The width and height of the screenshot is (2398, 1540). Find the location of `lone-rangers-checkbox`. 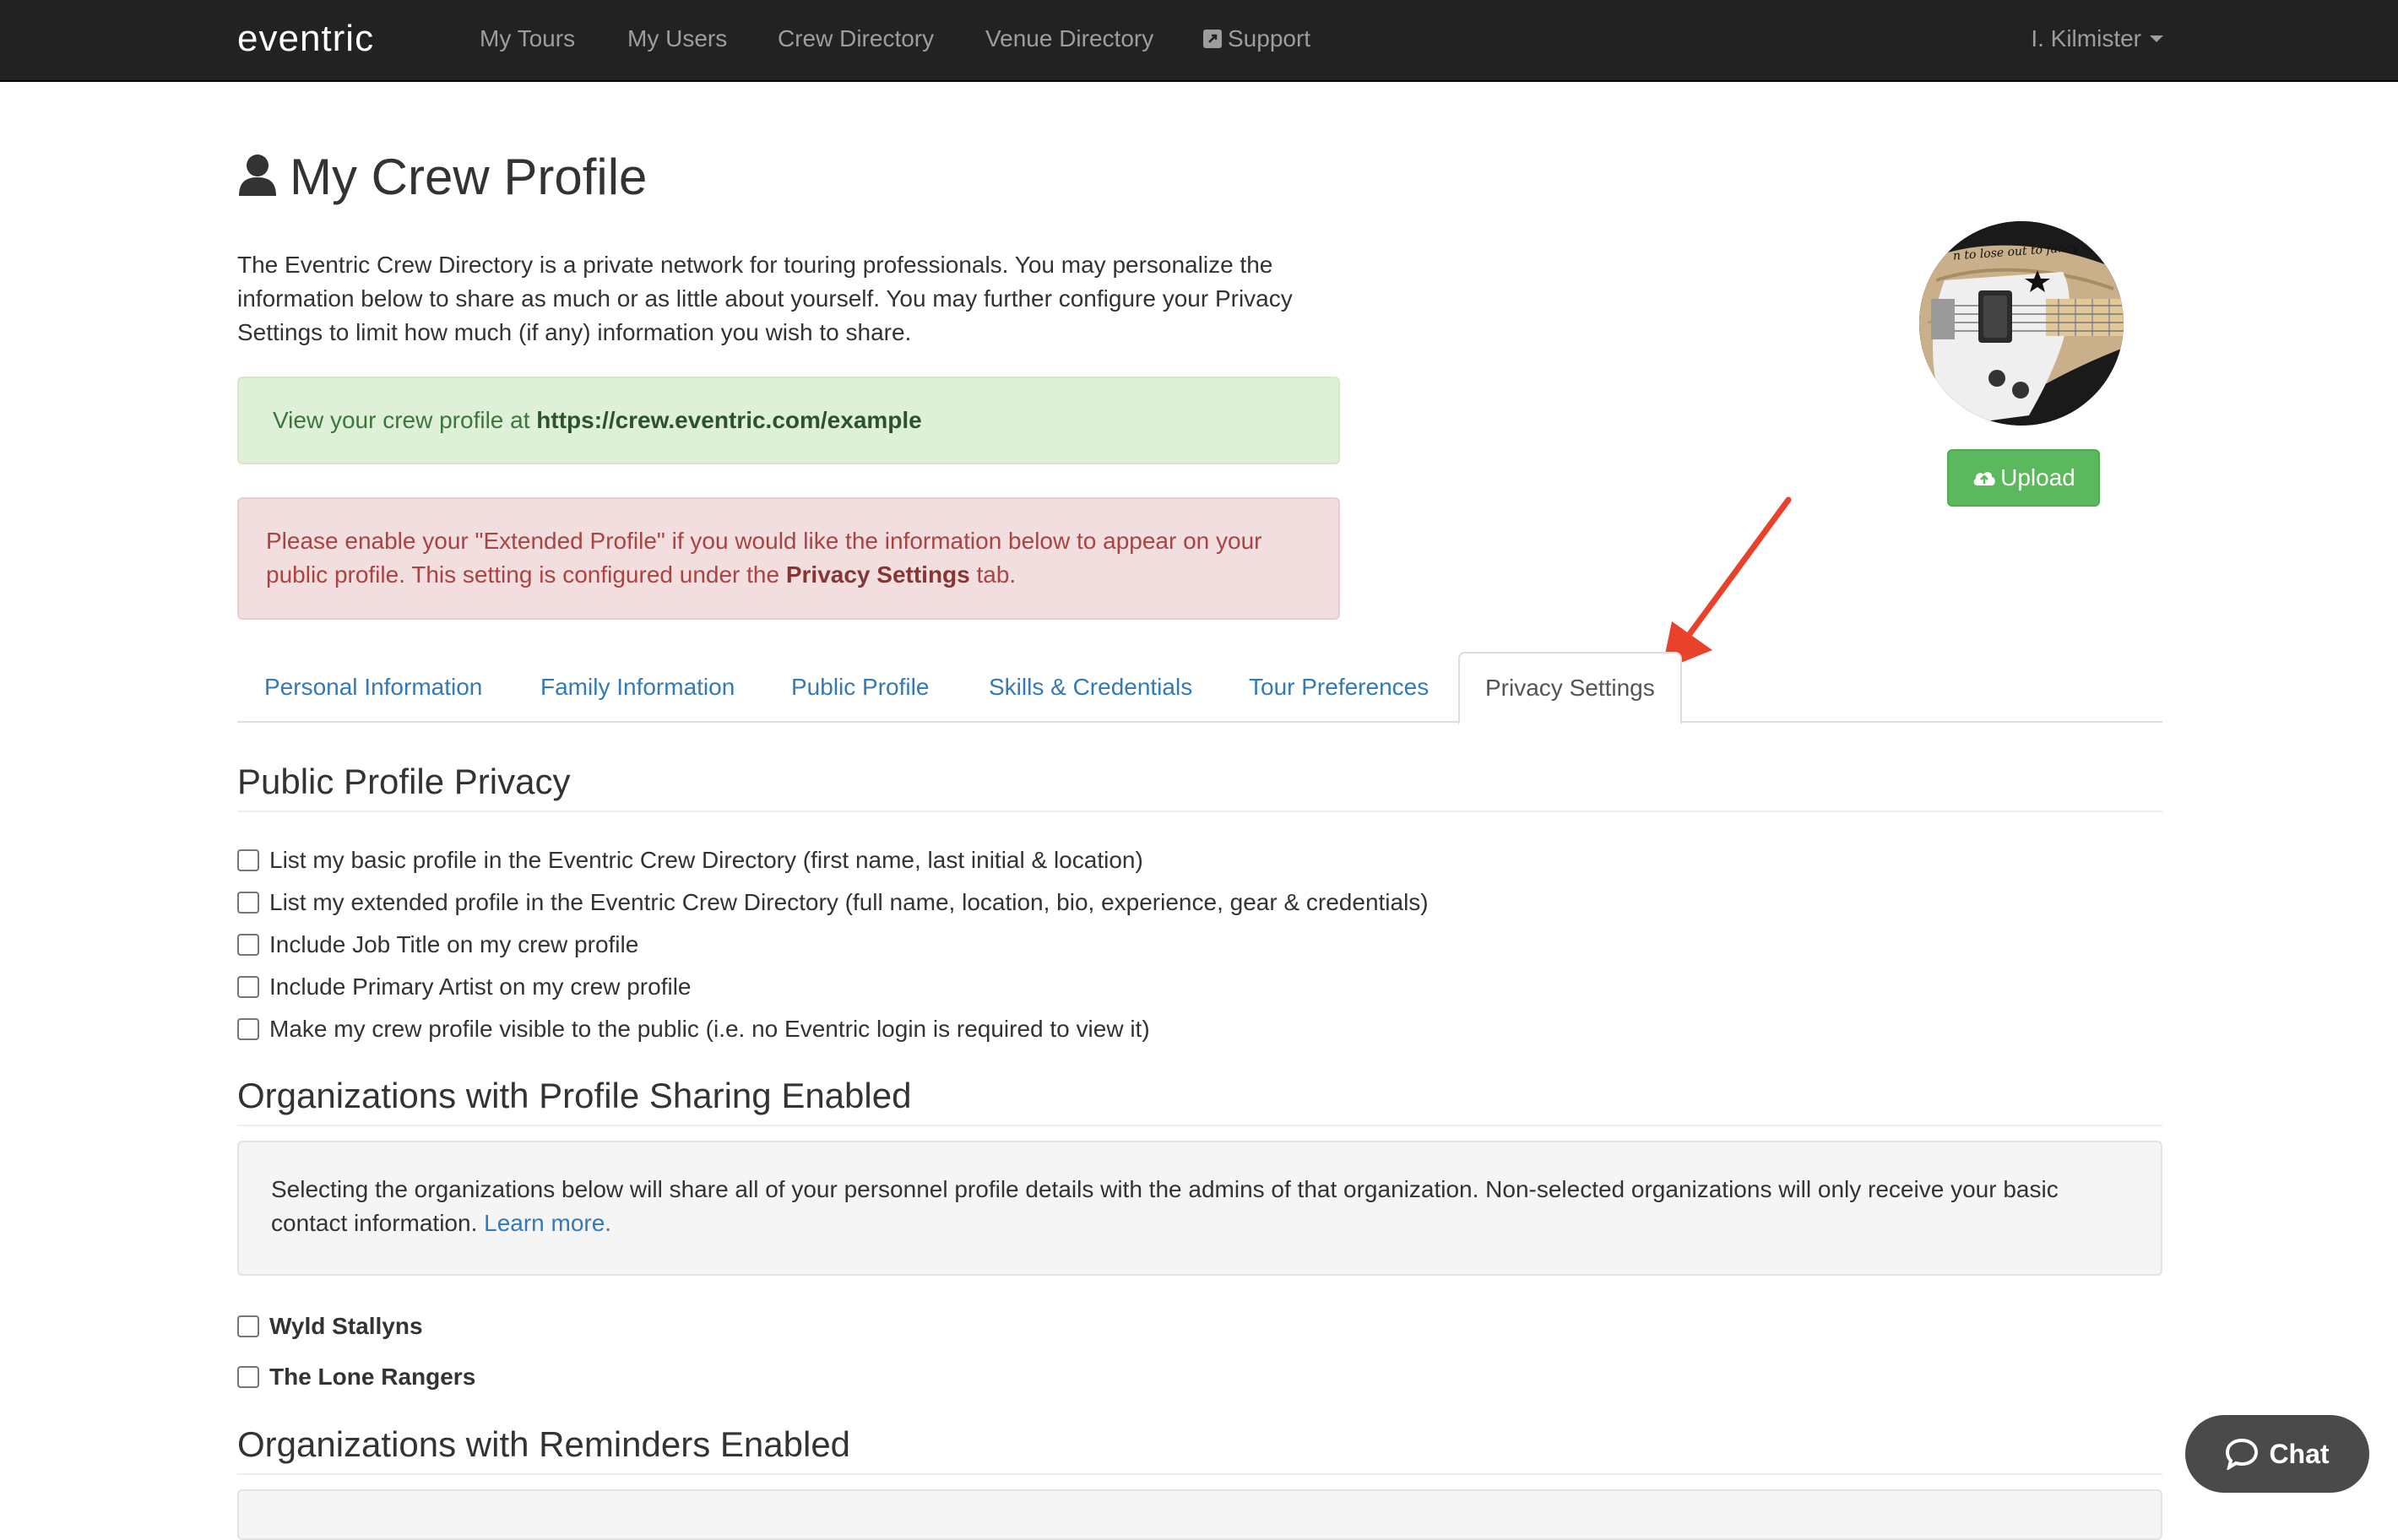

lone-rangers-checkbox is located at coordinates (248, 1377).